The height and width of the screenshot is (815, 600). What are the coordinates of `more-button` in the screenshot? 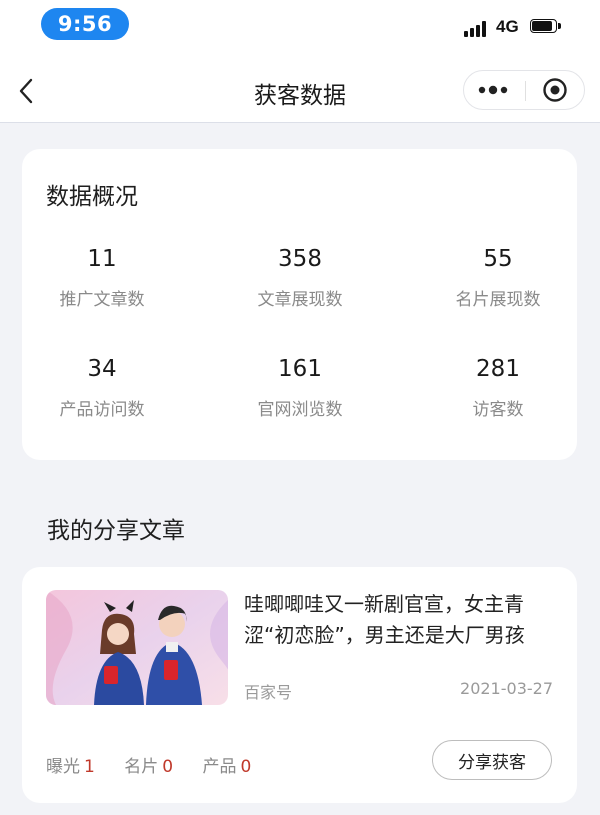 It's located at (494, 90).